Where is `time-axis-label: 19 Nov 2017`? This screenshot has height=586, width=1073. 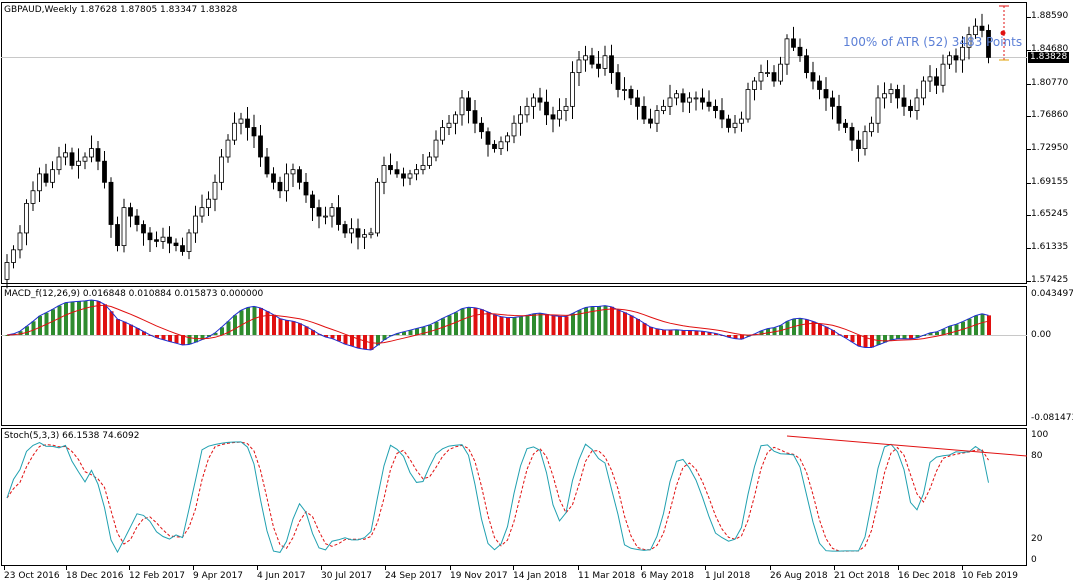
time-axis-label: 19 Nov 2017 is located at coordinates (479, 576).